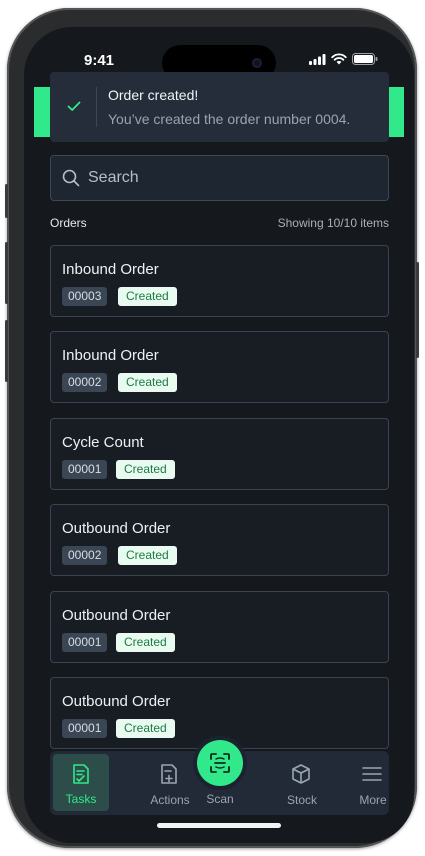  Describe the element at coordinates (257, 63) in the screenshot. I see `camera-icon` at that location.